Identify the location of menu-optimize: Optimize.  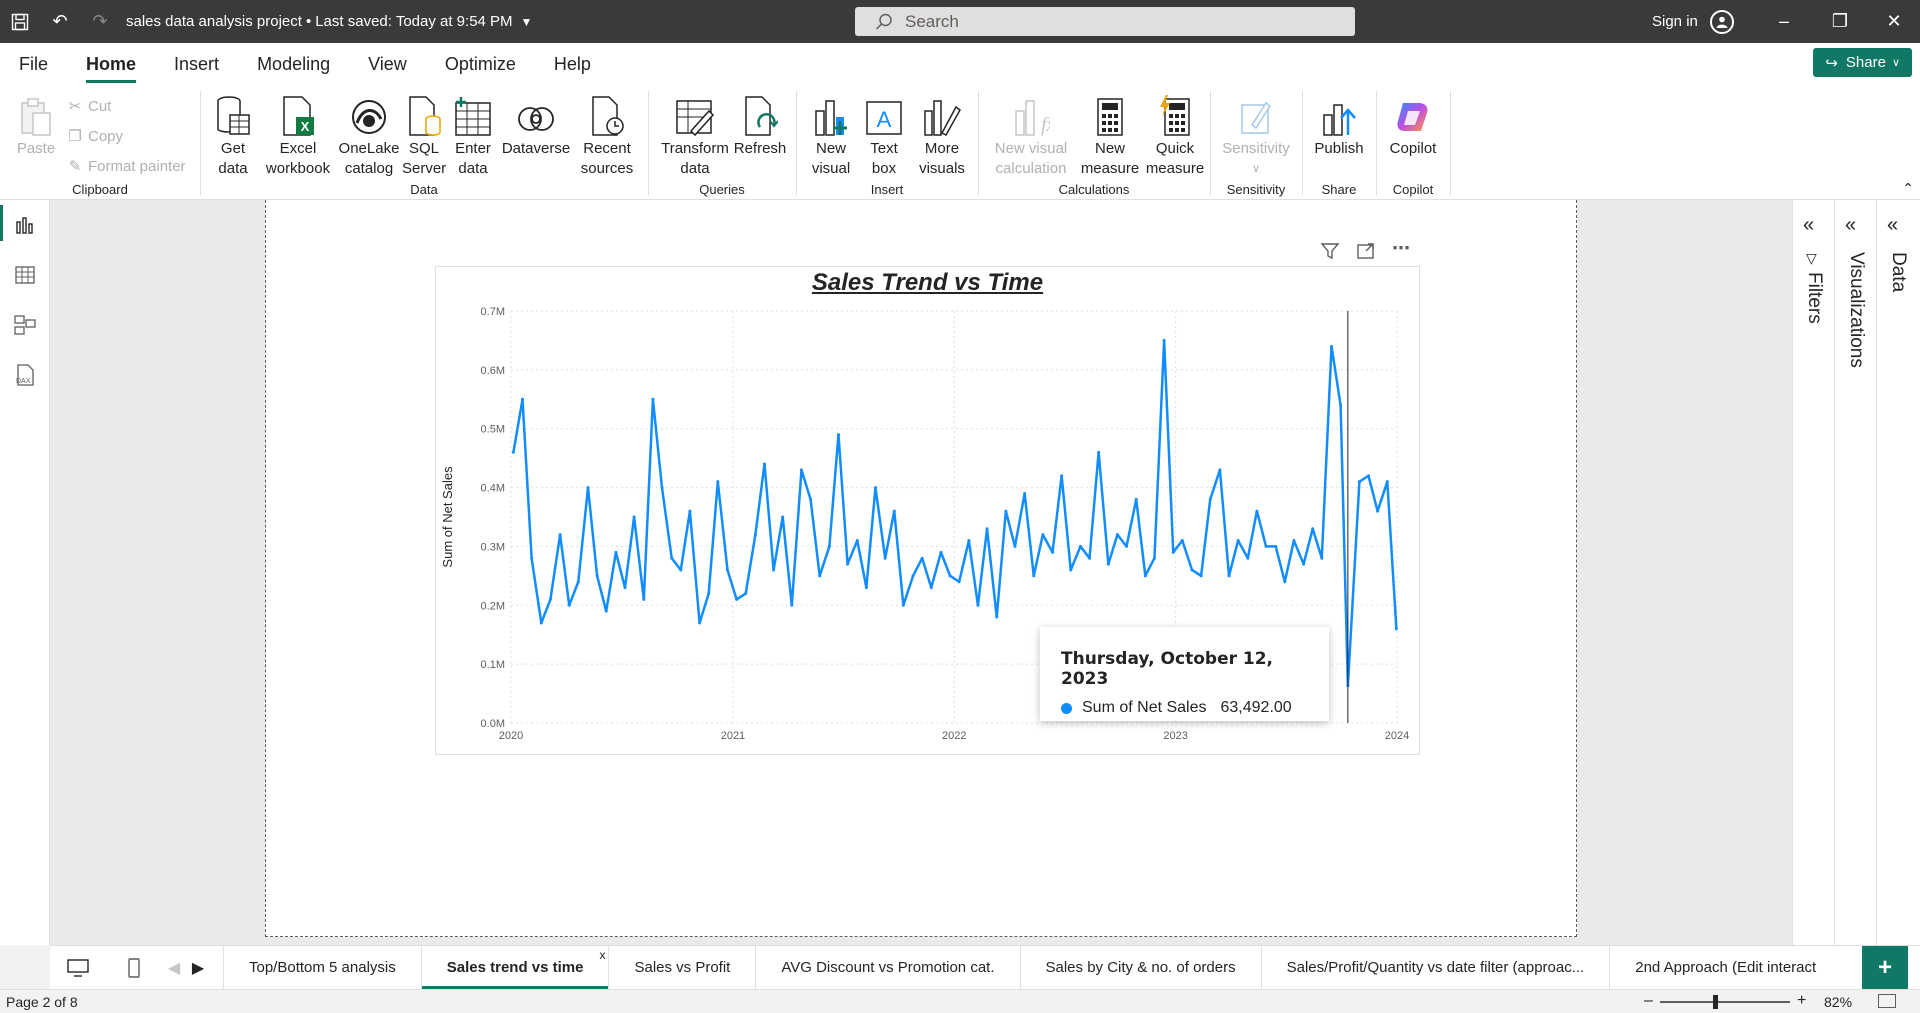
(480, 64).